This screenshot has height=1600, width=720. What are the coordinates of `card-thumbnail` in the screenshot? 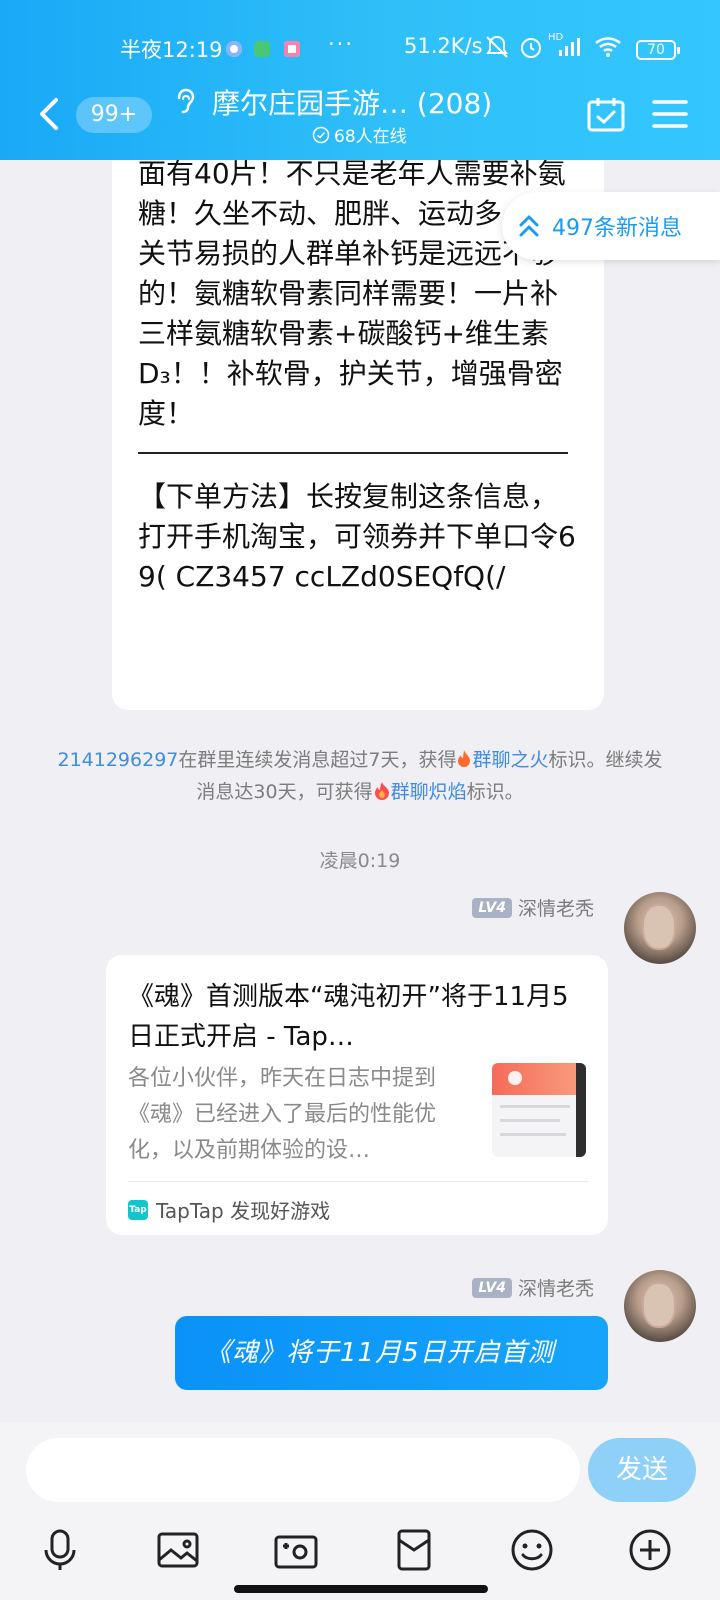 It's located at (539, 1110).